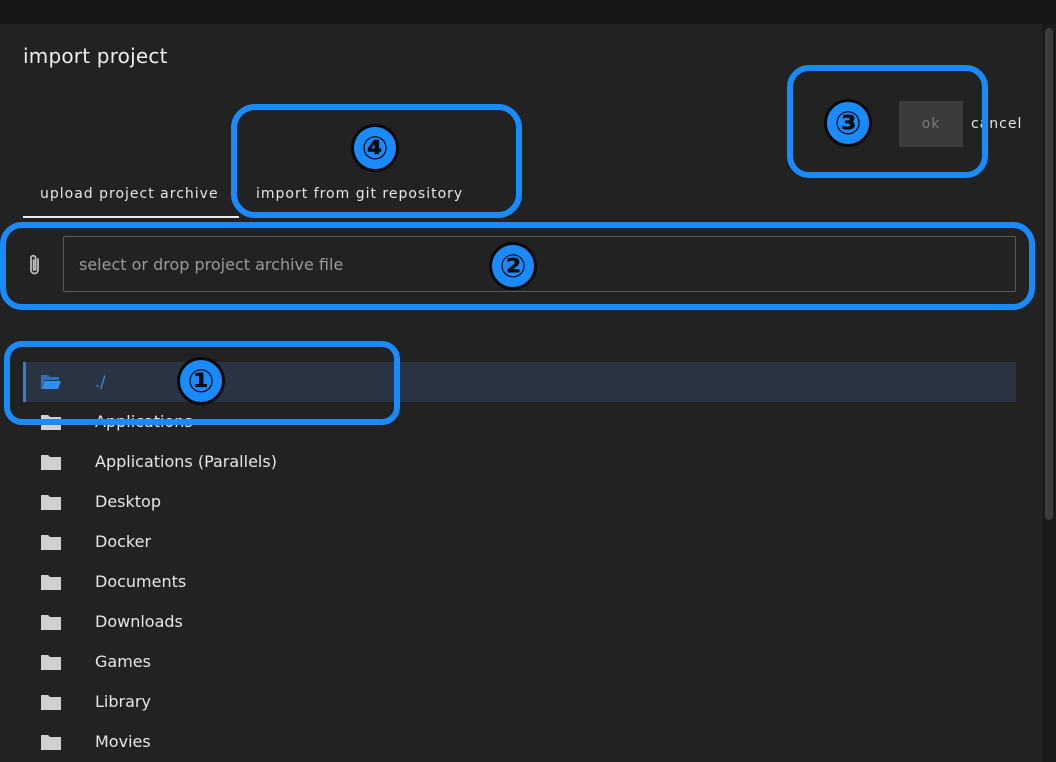 This screenshot has width=1056, height=762. What do you see at coordinates (129, 194) in the screenshot?
I see `tab-upload-project-archive: upload project archive` at bounding box center [129, 194].